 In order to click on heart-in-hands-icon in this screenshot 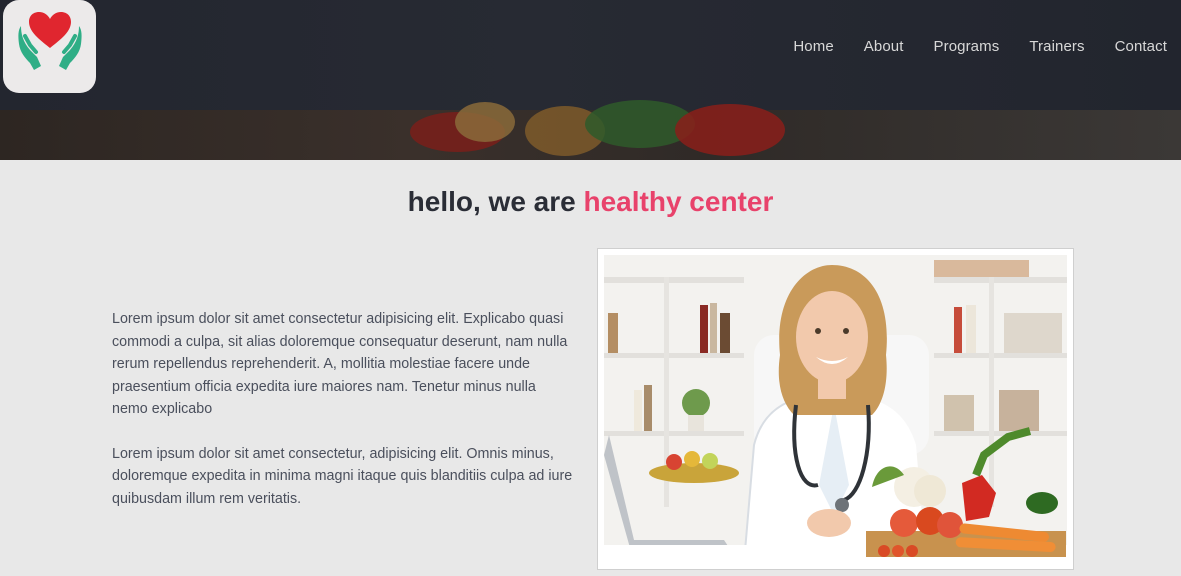, I will do `click(50, 41)`.